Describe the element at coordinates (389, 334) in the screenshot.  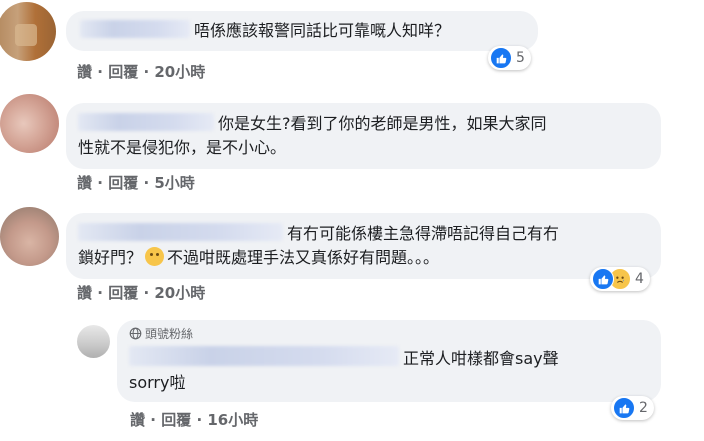
I see `top-fan-badge: 頭號粉絲` at that location.